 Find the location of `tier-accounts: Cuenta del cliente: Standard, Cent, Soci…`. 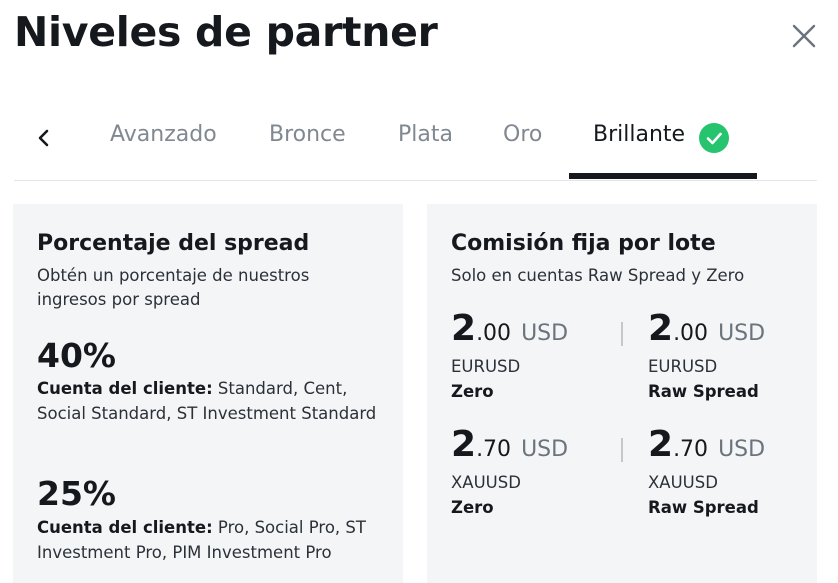

tier-accounts: Cuenta del cliente: Standard, Cent, Soci… is located at coordinates (214, 401).